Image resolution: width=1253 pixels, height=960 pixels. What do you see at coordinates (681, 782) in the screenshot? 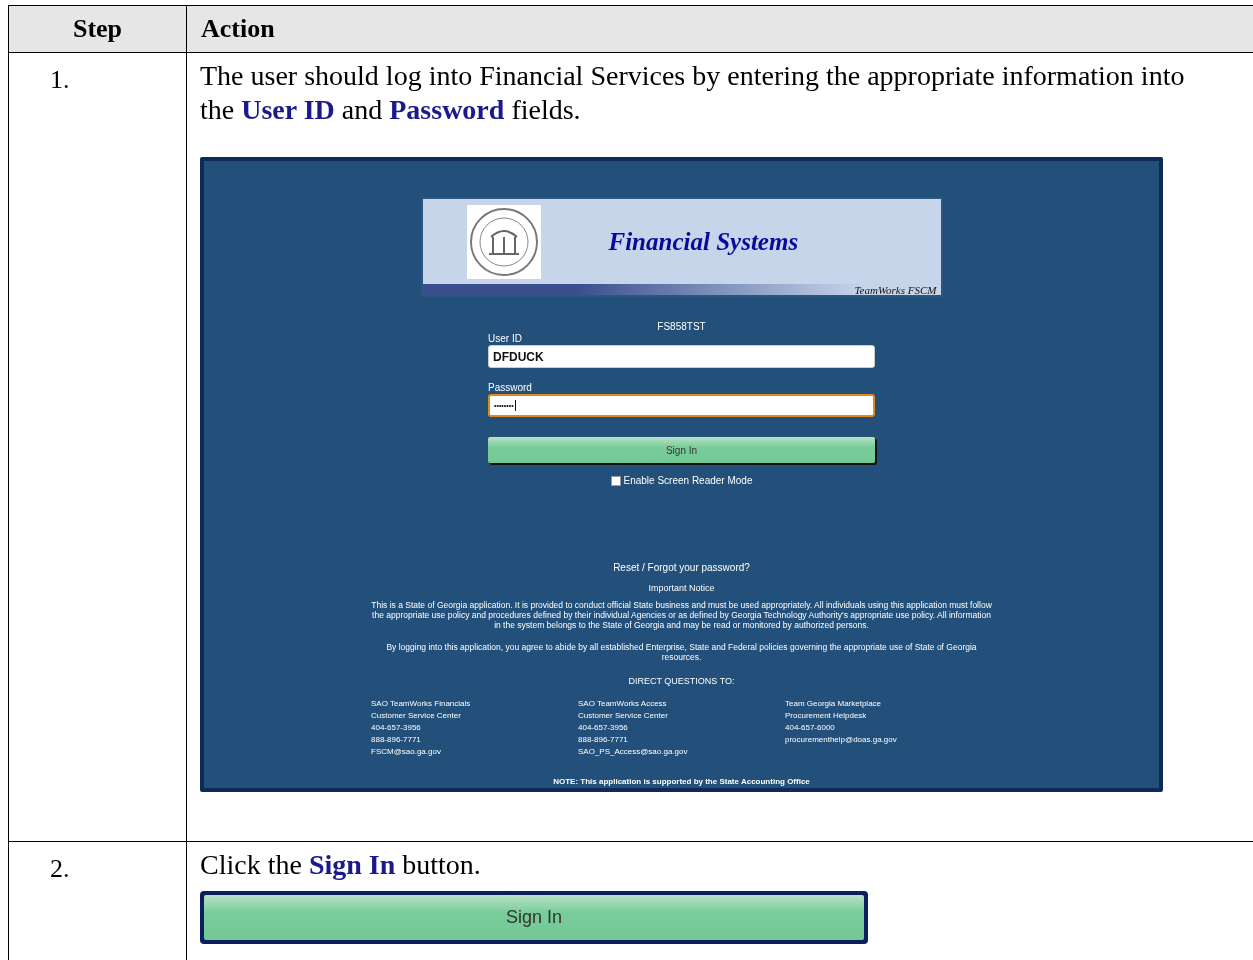
I see `support-note: NOTE: This application is supported by the State Accounting Office` at bounding box center [681, 782].